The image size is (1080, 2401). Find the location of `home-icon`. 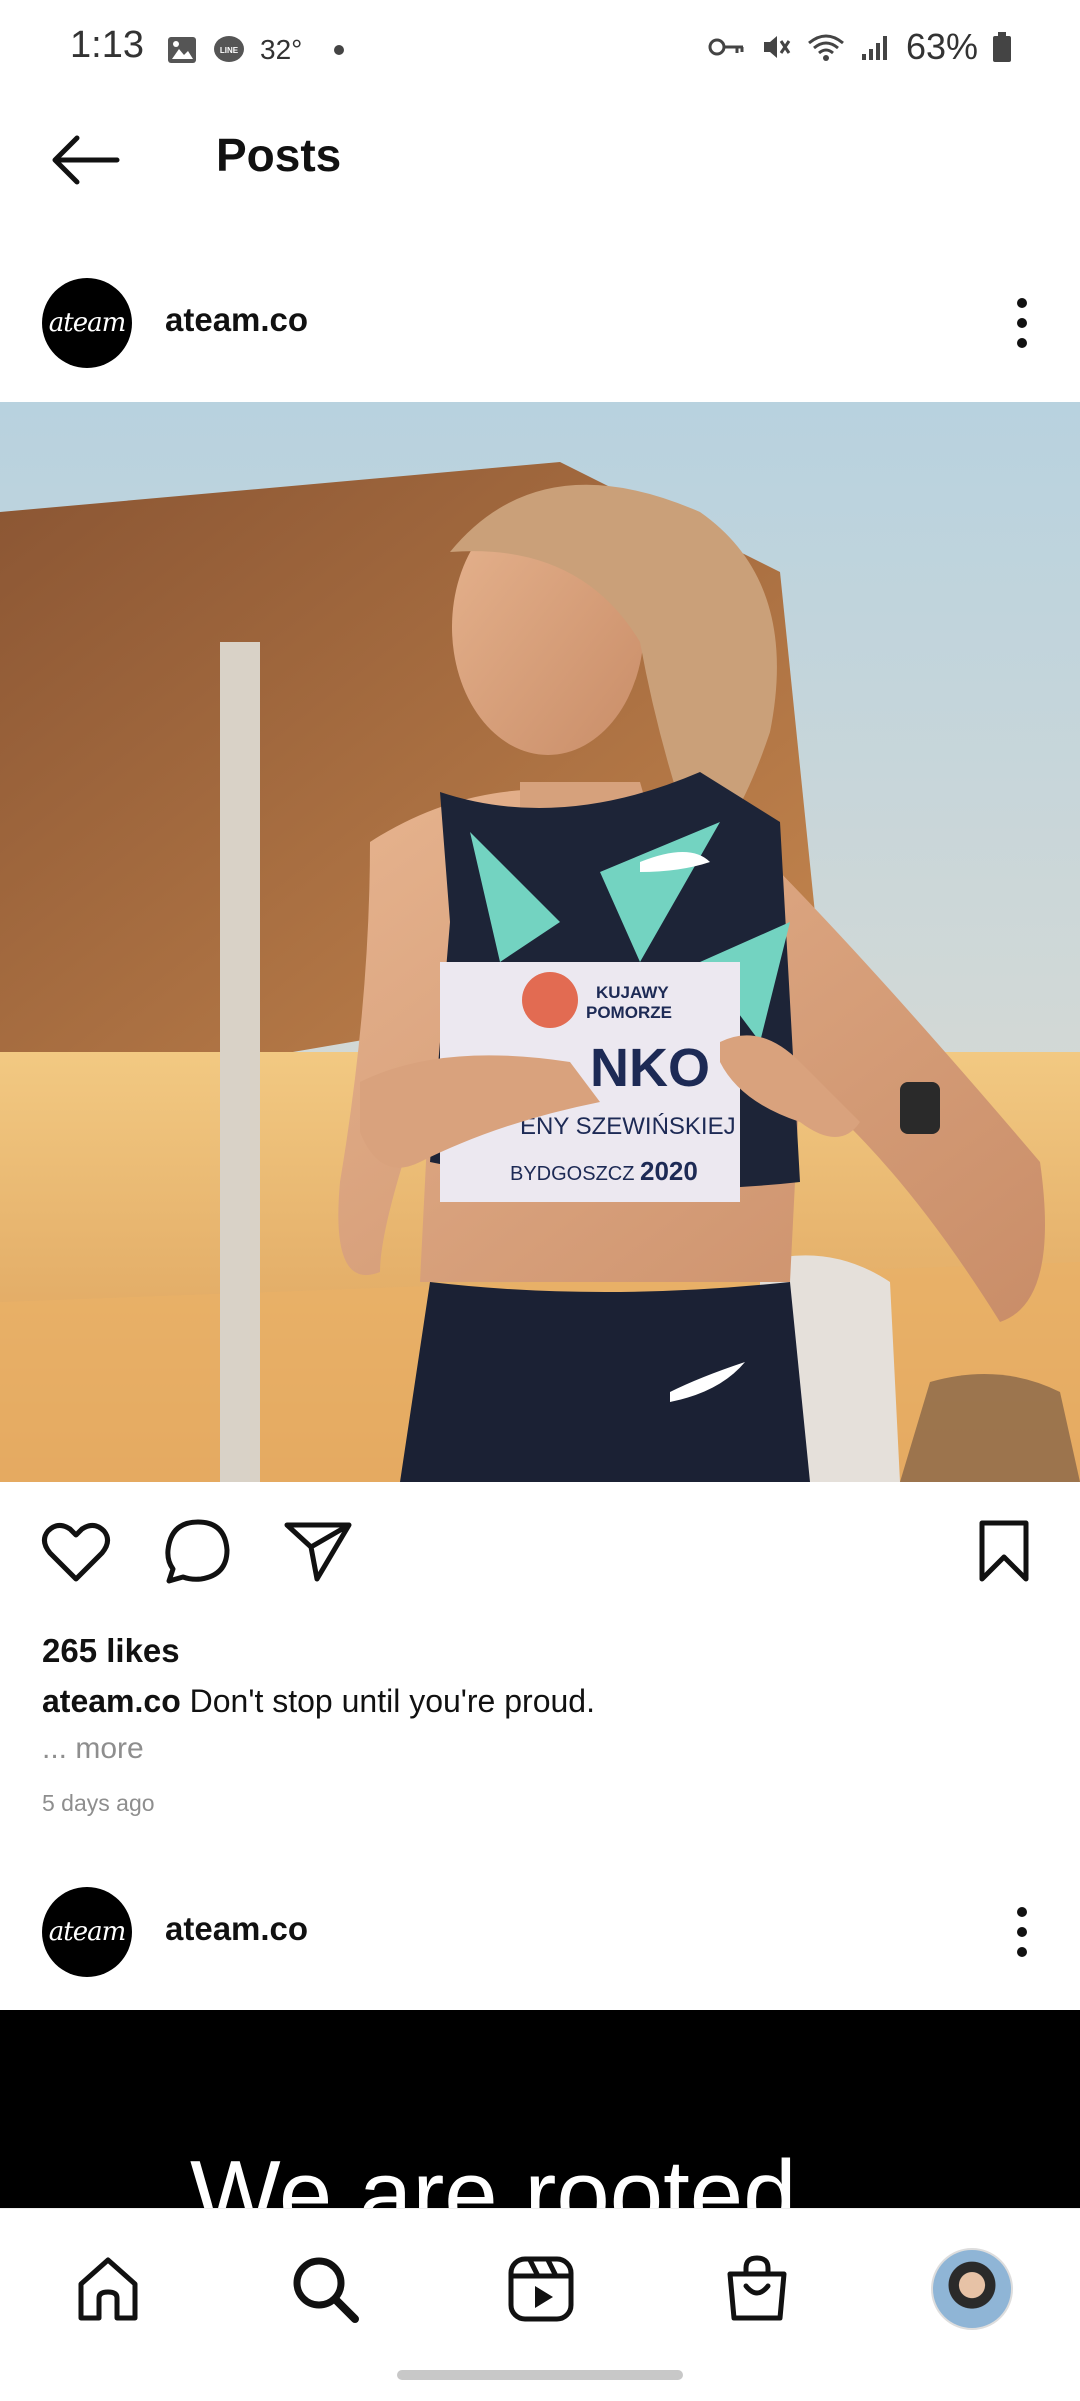

home-icon is located at coordinates (108, 2289).